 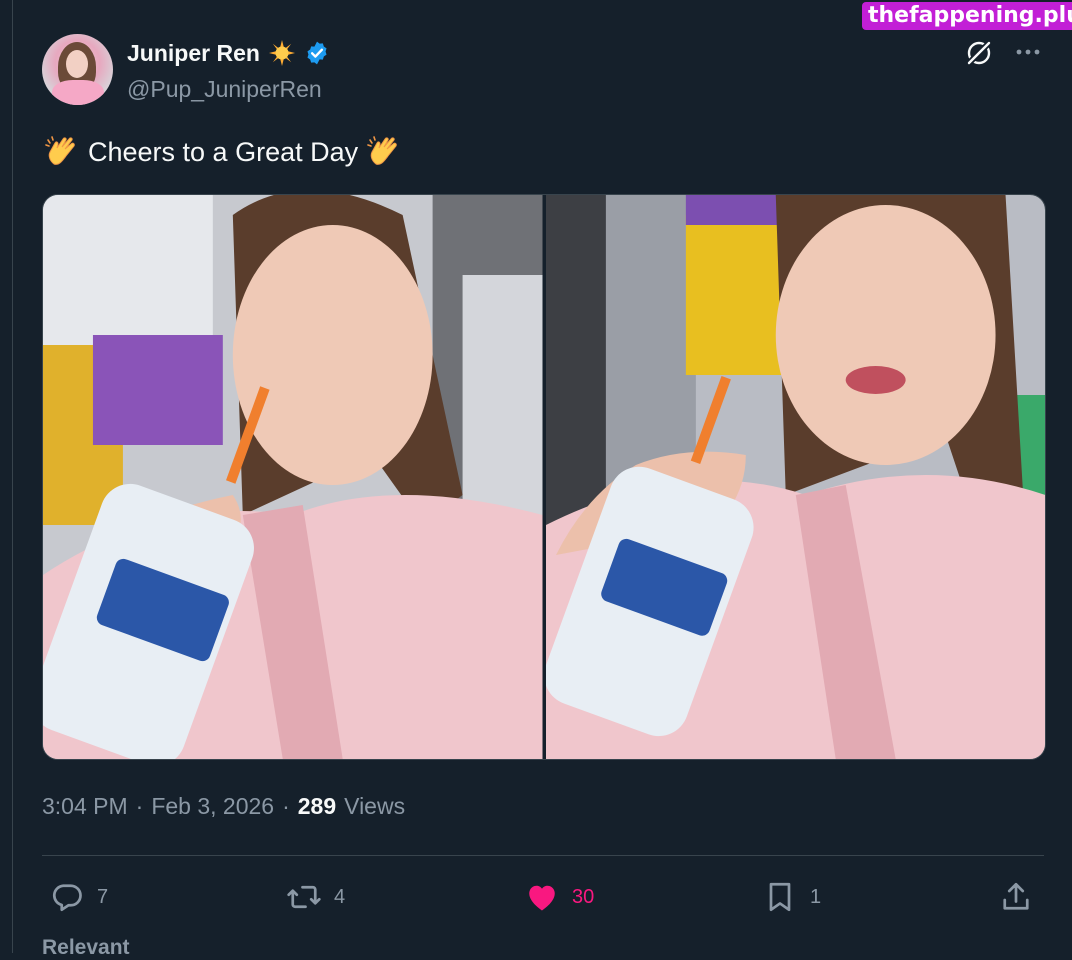 I want to click on tweet-text: Cheers to a Great Day, so click(x=223, y=152).